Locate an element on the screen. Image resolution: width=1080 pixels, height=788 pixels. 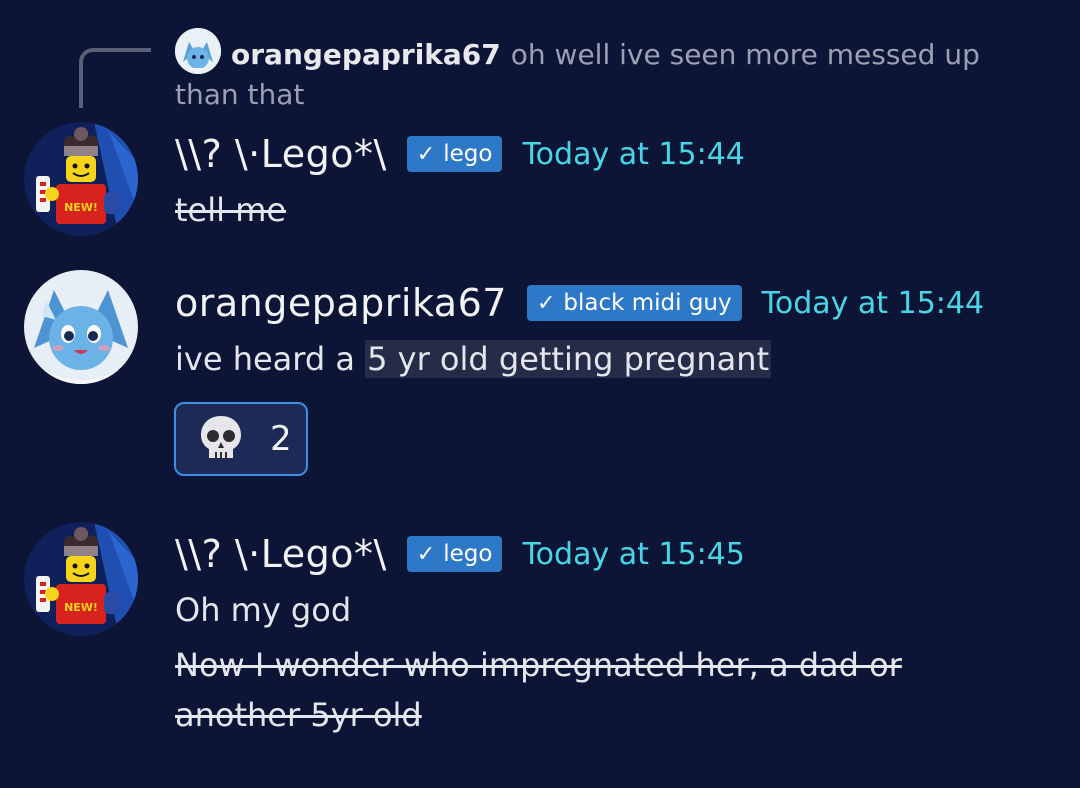
reaction-button: 2 is located at coordinates (241, 439).